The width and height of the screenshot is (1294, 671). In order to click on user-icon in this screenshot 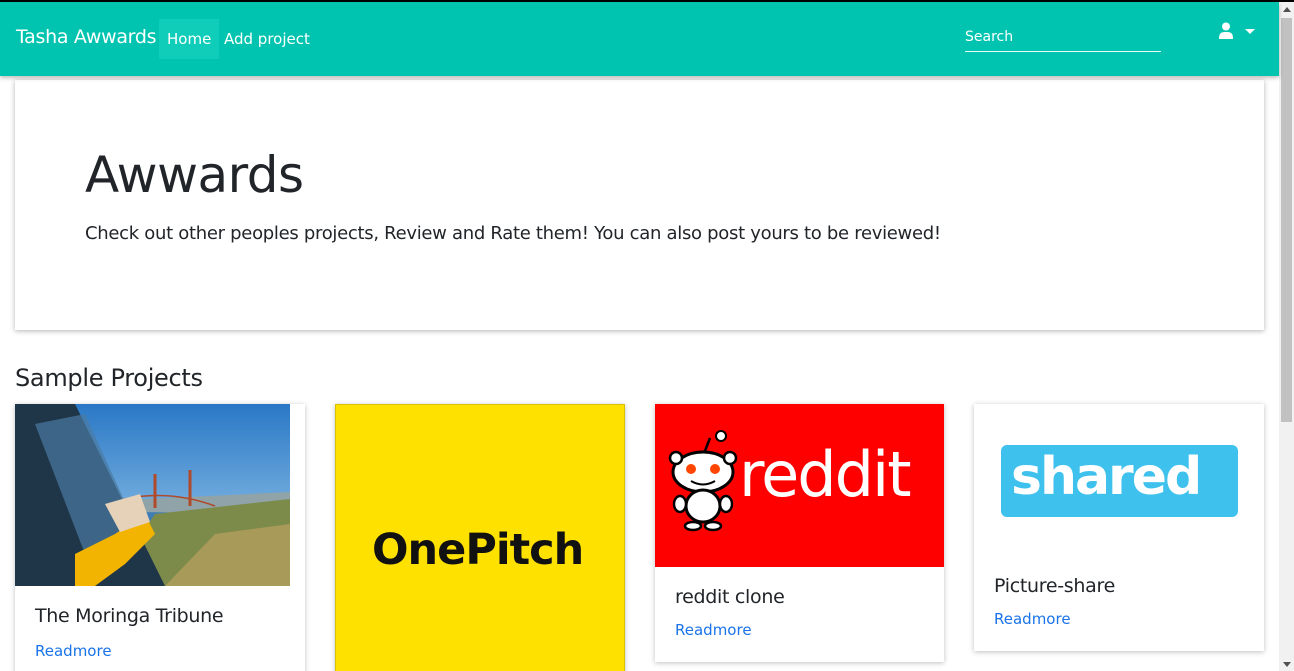, I will do `click(1226, 30)`.